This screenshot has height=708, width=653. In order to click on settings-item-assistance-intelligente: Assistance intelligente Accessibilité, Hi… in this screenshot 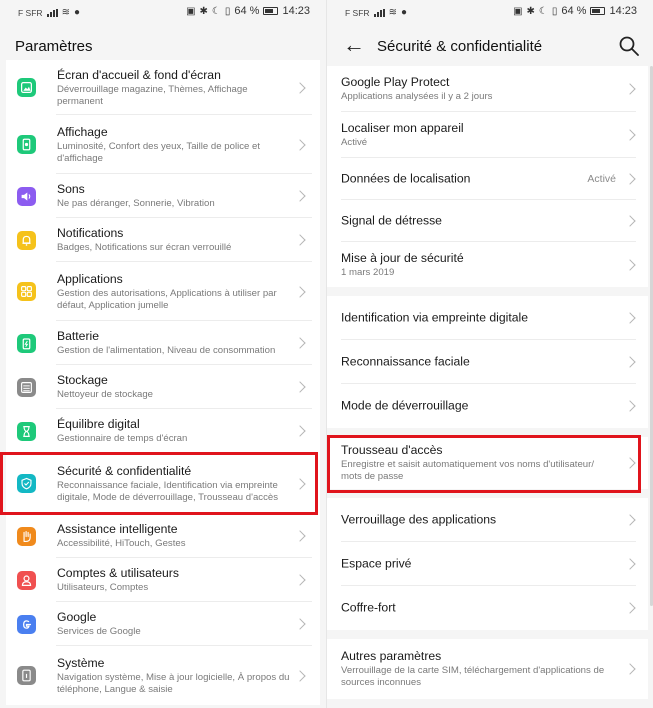, I will do `click(163, 536)`.